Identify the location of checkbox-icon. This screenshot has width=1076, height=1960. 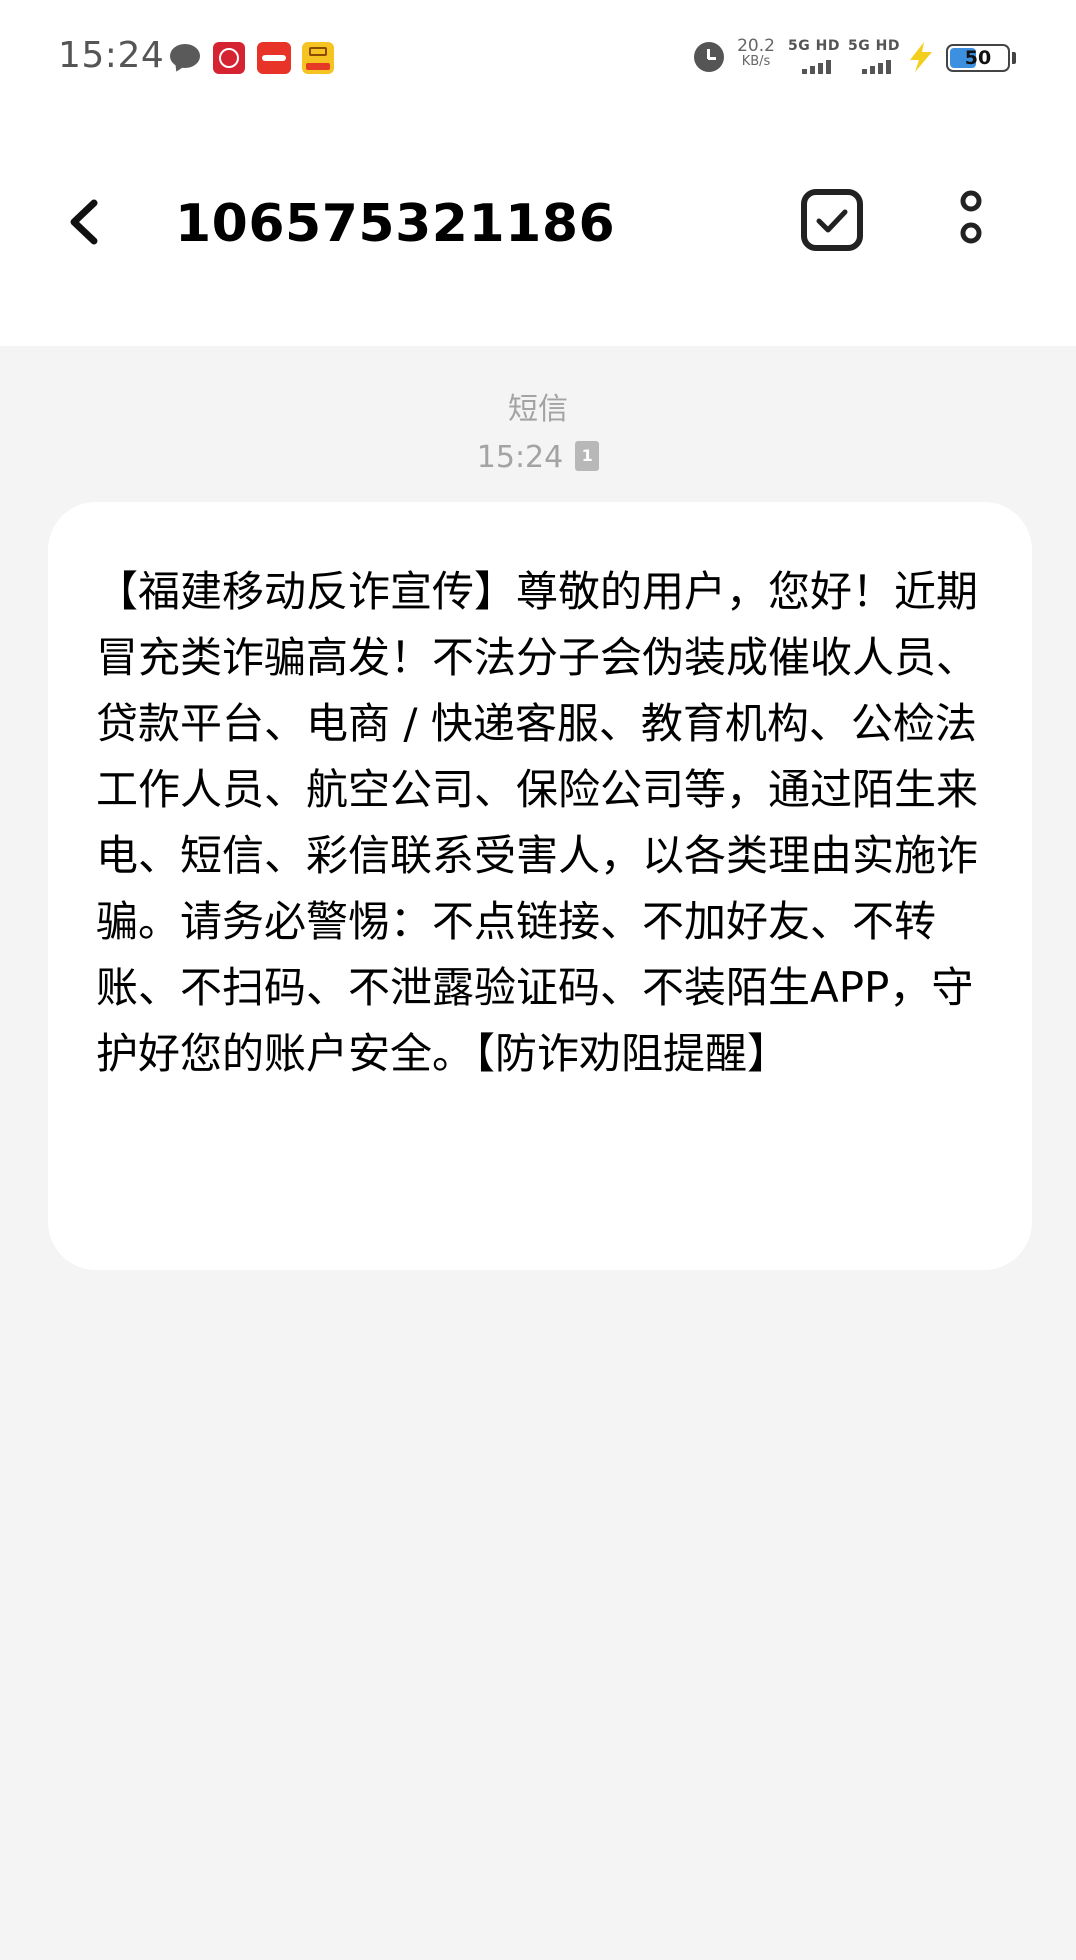
(832, 220).